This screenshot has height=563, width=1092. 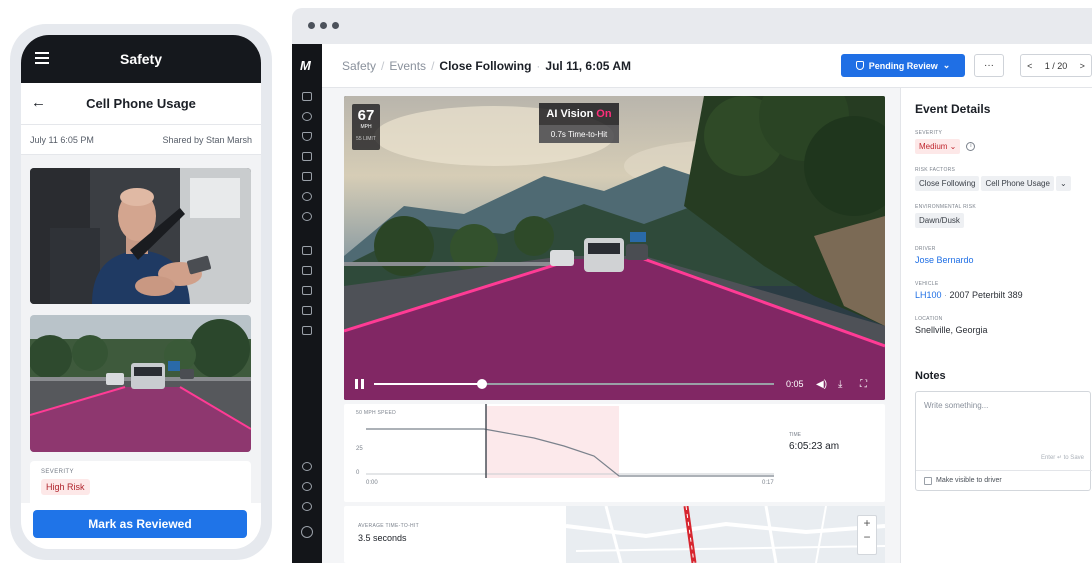 I want to click on help-icon, so click(x=307, y=486).